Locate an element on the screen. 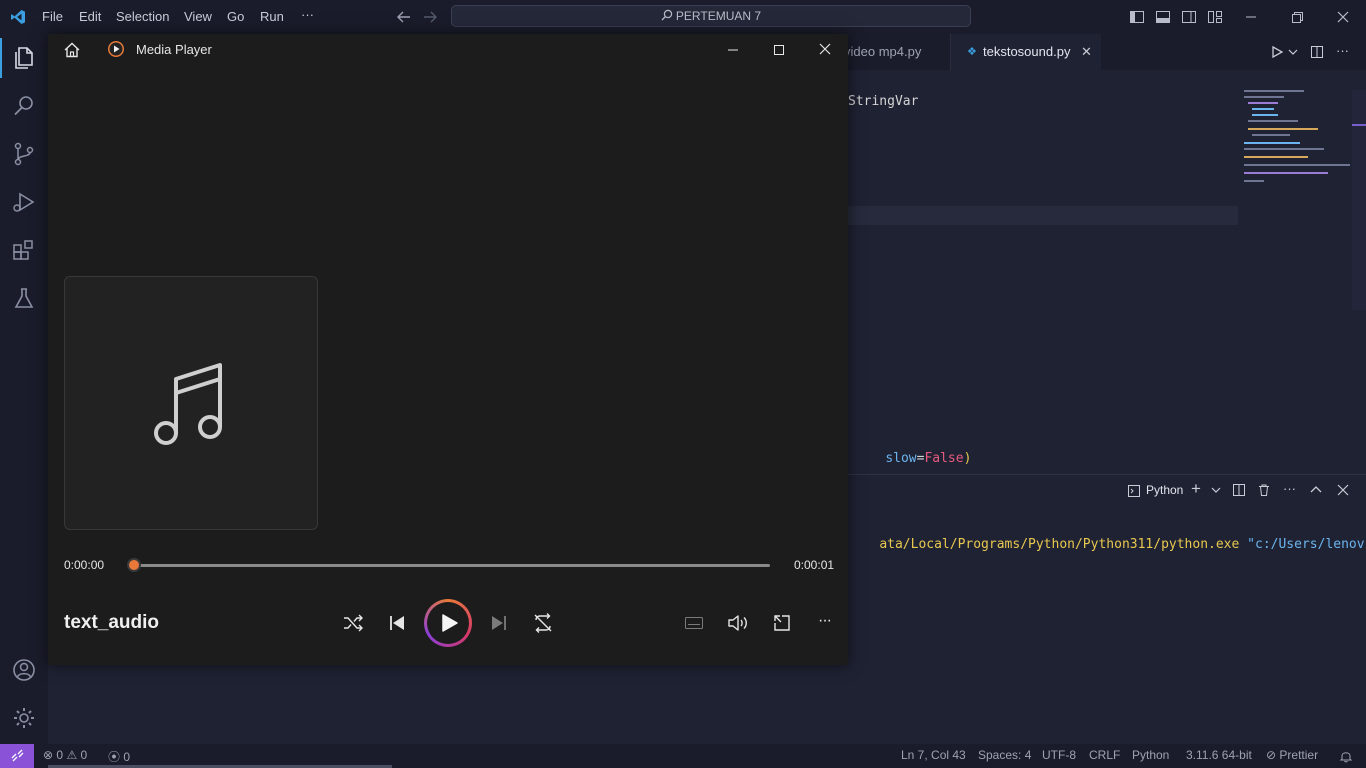 The width and height of the screenshot is (1366, 768). terminal-icon is located at coordinates (1134, 491).